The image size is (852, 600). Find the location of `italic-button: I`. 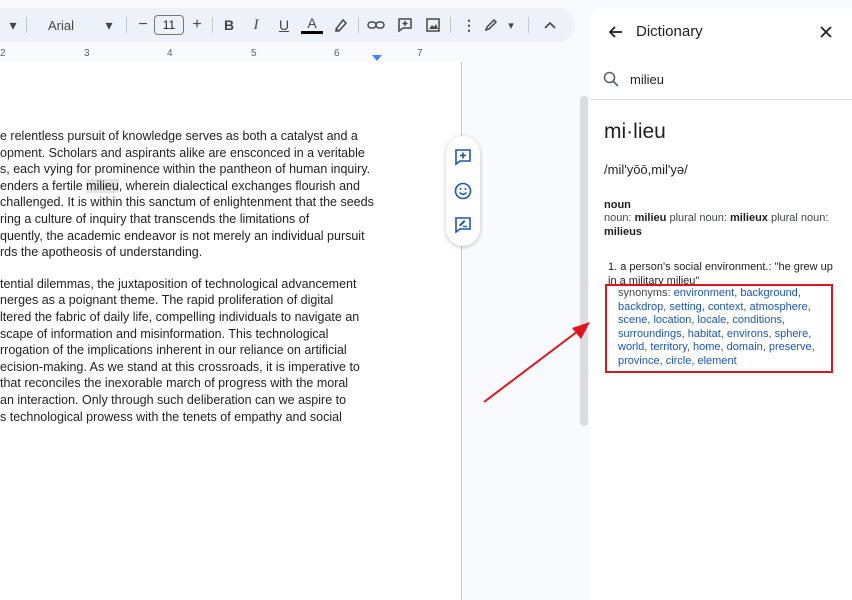

italic-button: I is located at coordinates (256, 25).